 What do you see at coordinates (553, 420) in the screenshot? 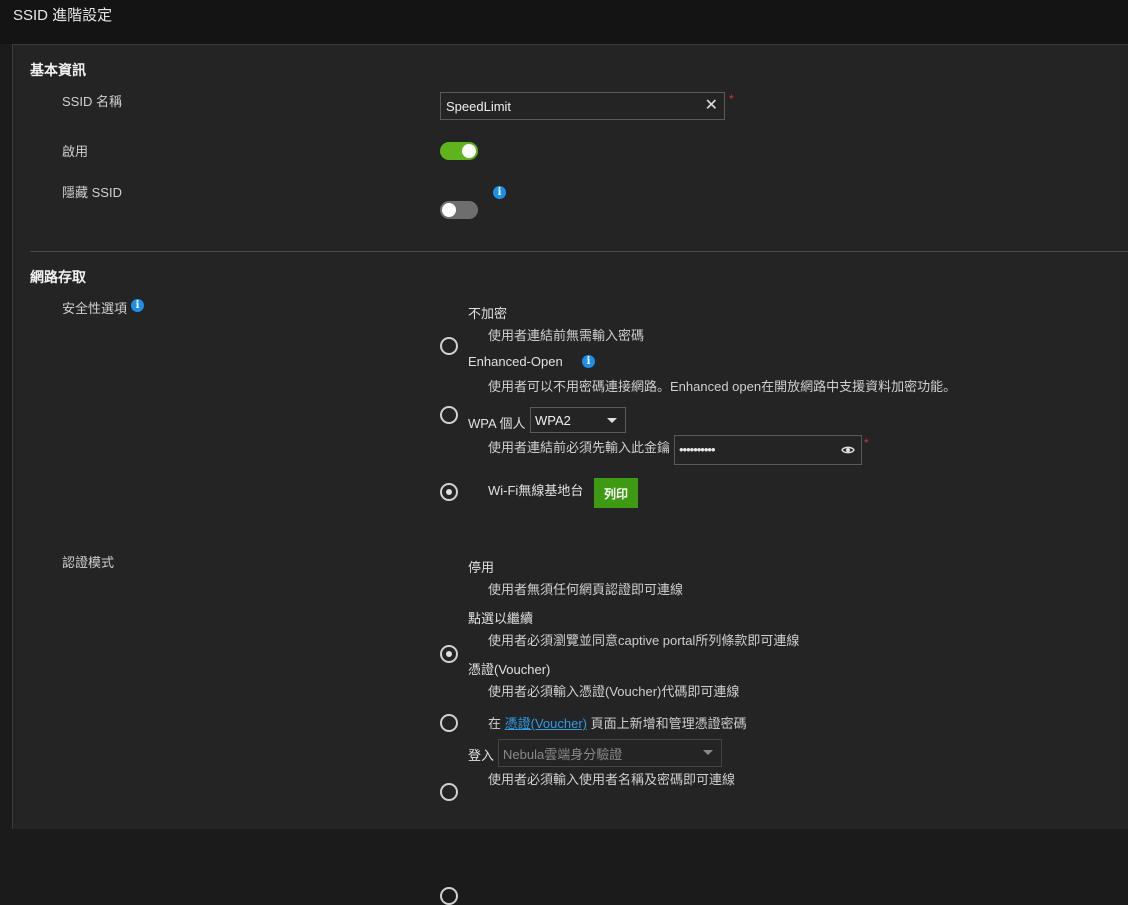
I see `wpa-mode-value: WPA2` at bounding box center [553, 420].